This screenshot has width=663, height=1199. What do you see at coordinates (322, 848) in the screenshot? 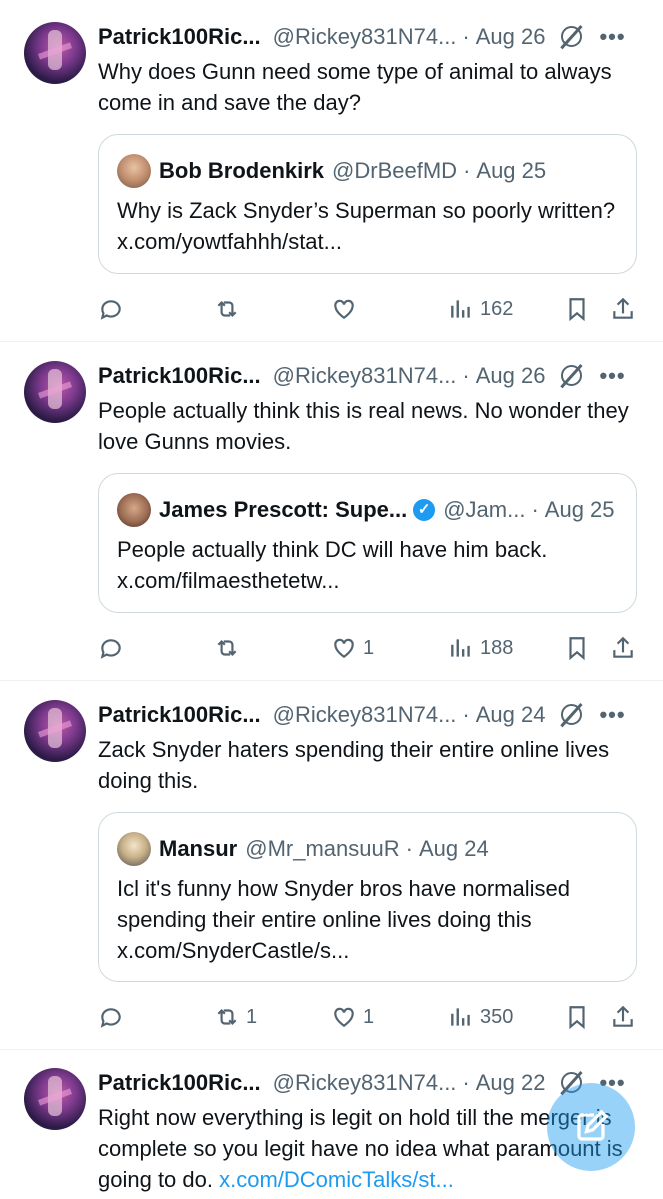
I see `quote-author-handle: @Mr_mansuuR` at bounding box center [322, 848].